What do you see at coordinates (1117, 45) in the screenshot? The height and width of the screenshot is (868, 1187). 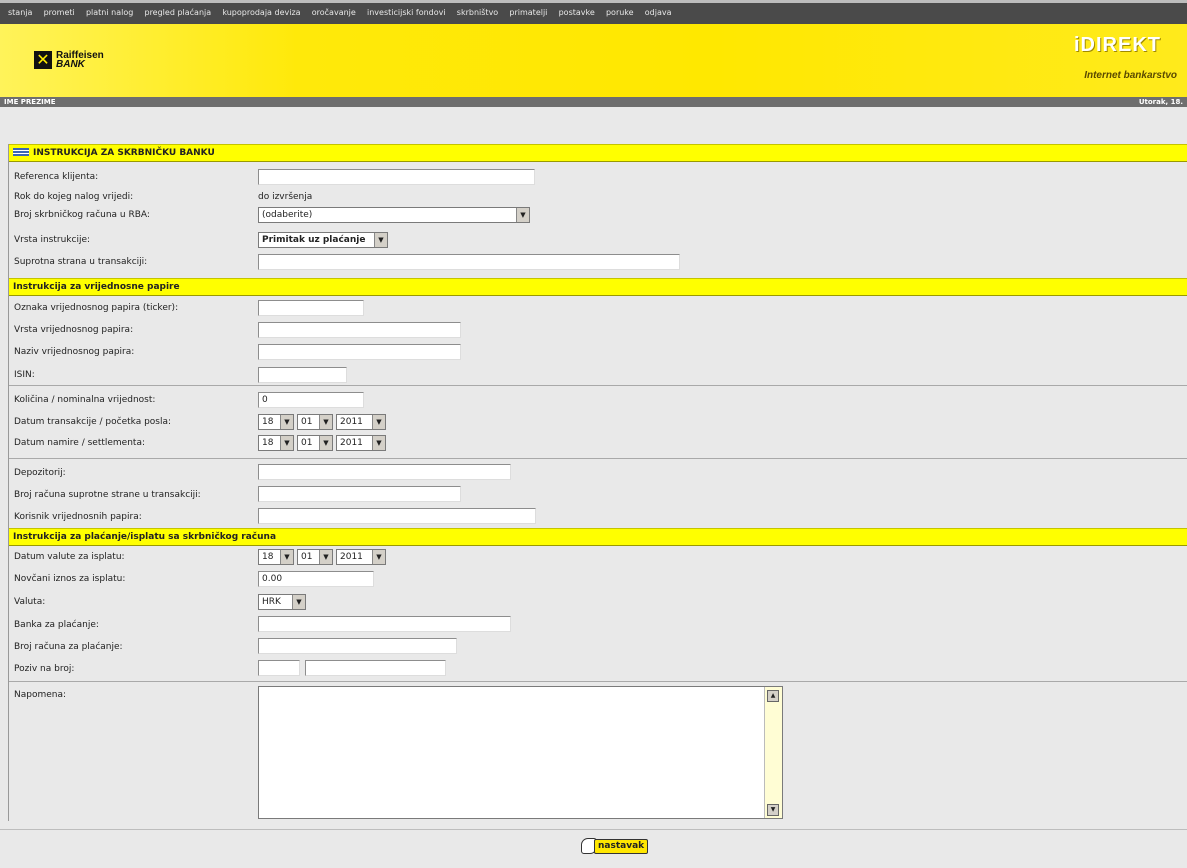 I see `product-logo: iDIREKT` at bounding box center [1117, 45].